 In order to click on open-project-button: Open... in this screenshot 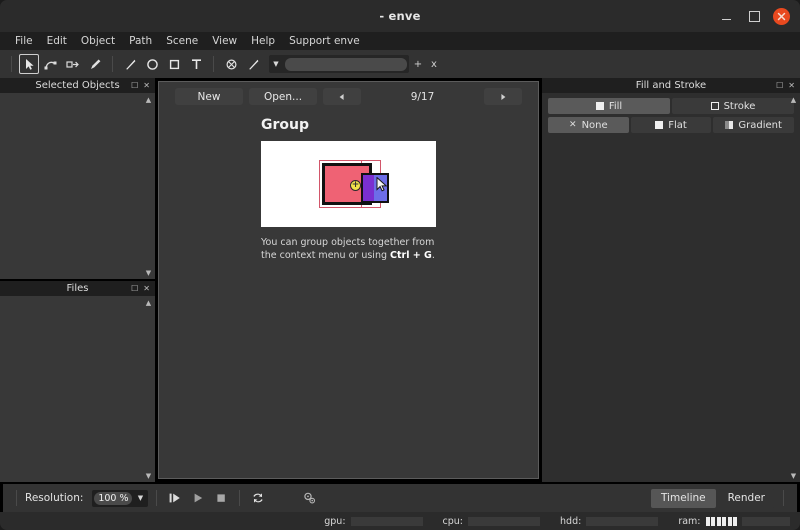, I will do `click(283, 96)`.